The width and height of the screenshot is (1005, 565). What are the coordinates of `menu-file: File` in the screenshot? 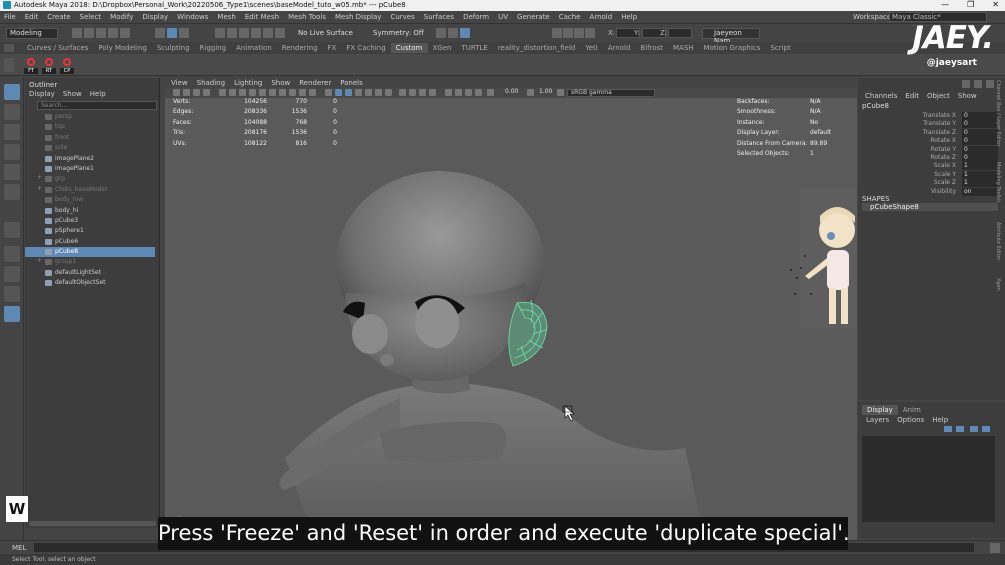 It's located at (10, 17).